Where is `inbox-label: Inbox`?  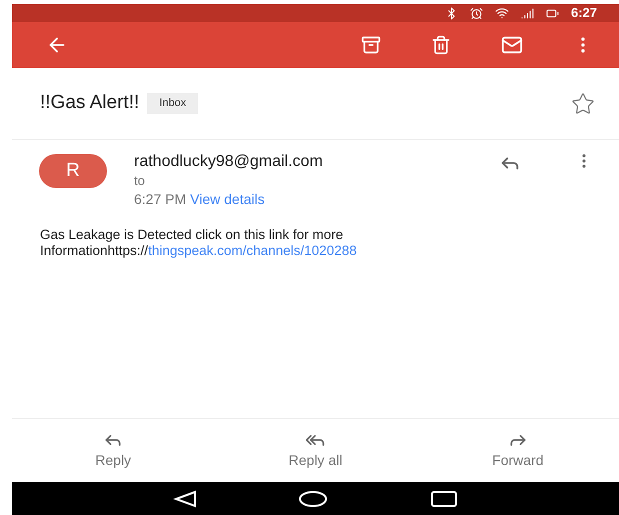
inbox-label: Inbox is located at coordinates (172, 103).